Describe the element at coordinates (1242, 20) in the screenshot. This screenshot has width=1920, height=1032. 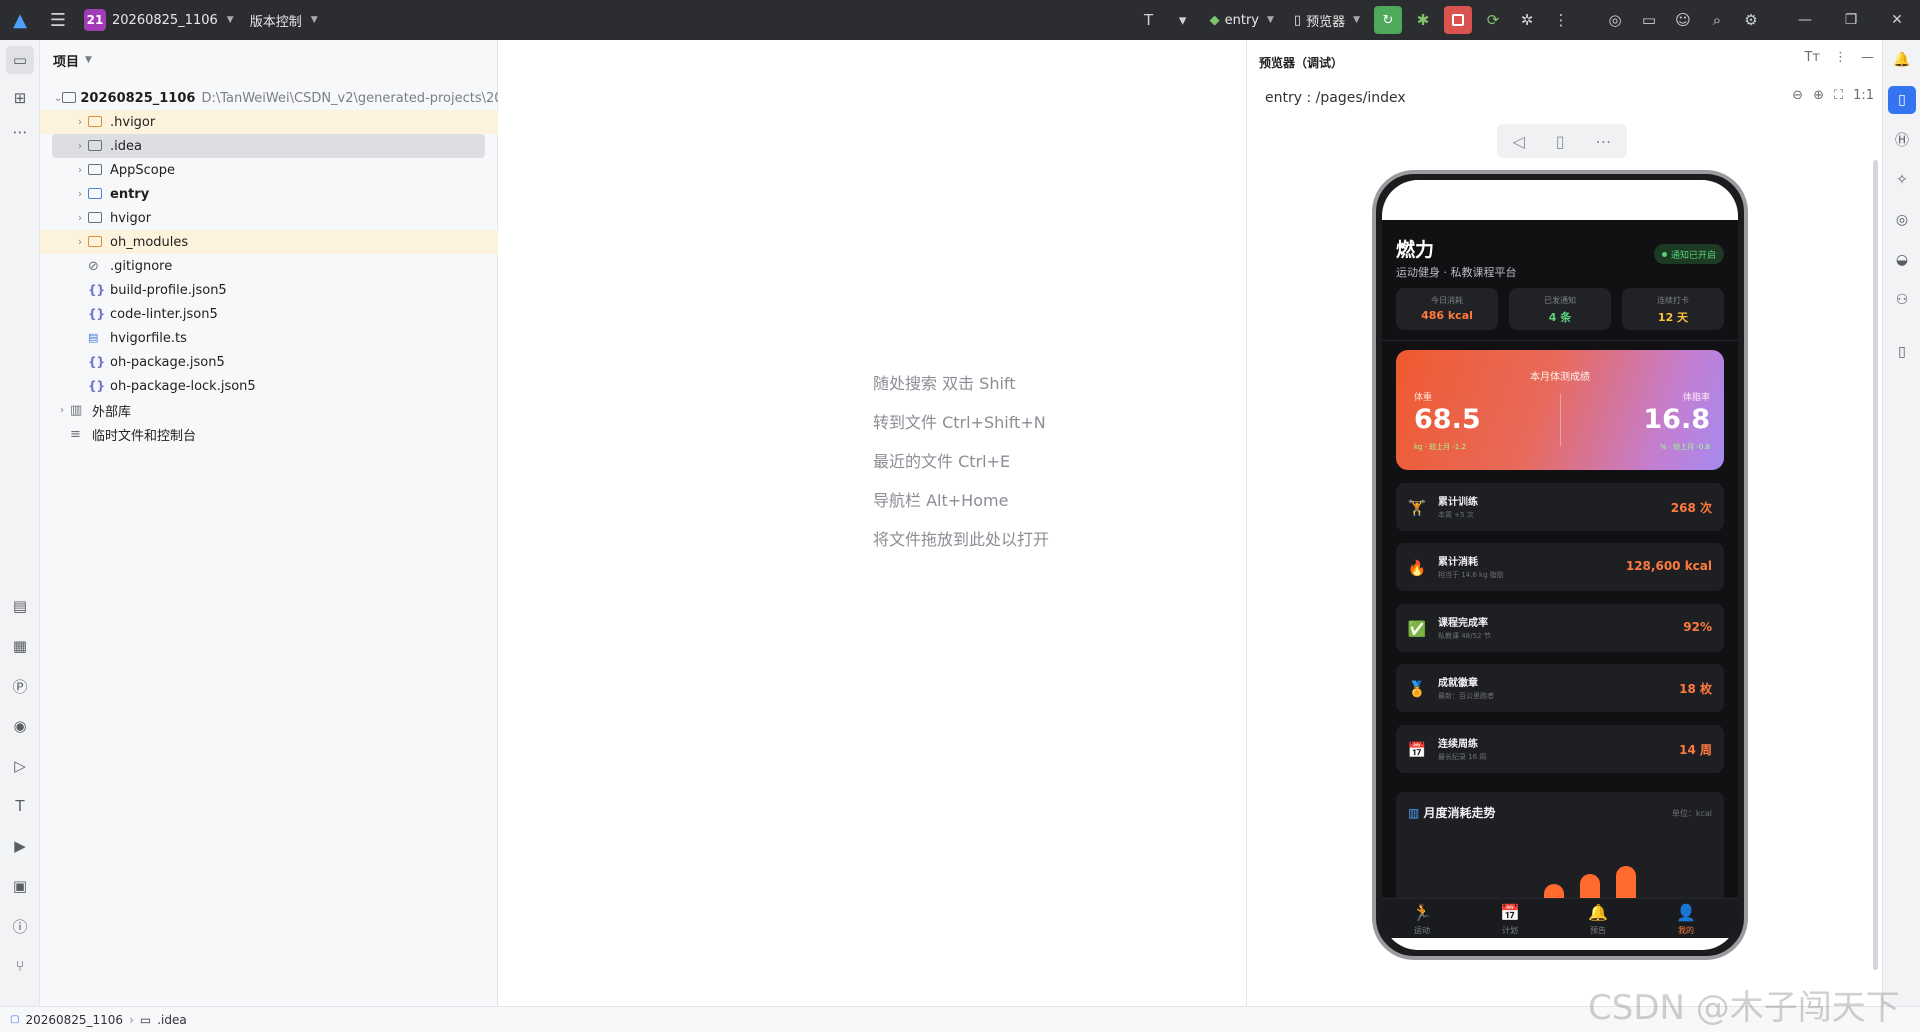
I see `run-config-selector: ◆ entry ▼` at that location.